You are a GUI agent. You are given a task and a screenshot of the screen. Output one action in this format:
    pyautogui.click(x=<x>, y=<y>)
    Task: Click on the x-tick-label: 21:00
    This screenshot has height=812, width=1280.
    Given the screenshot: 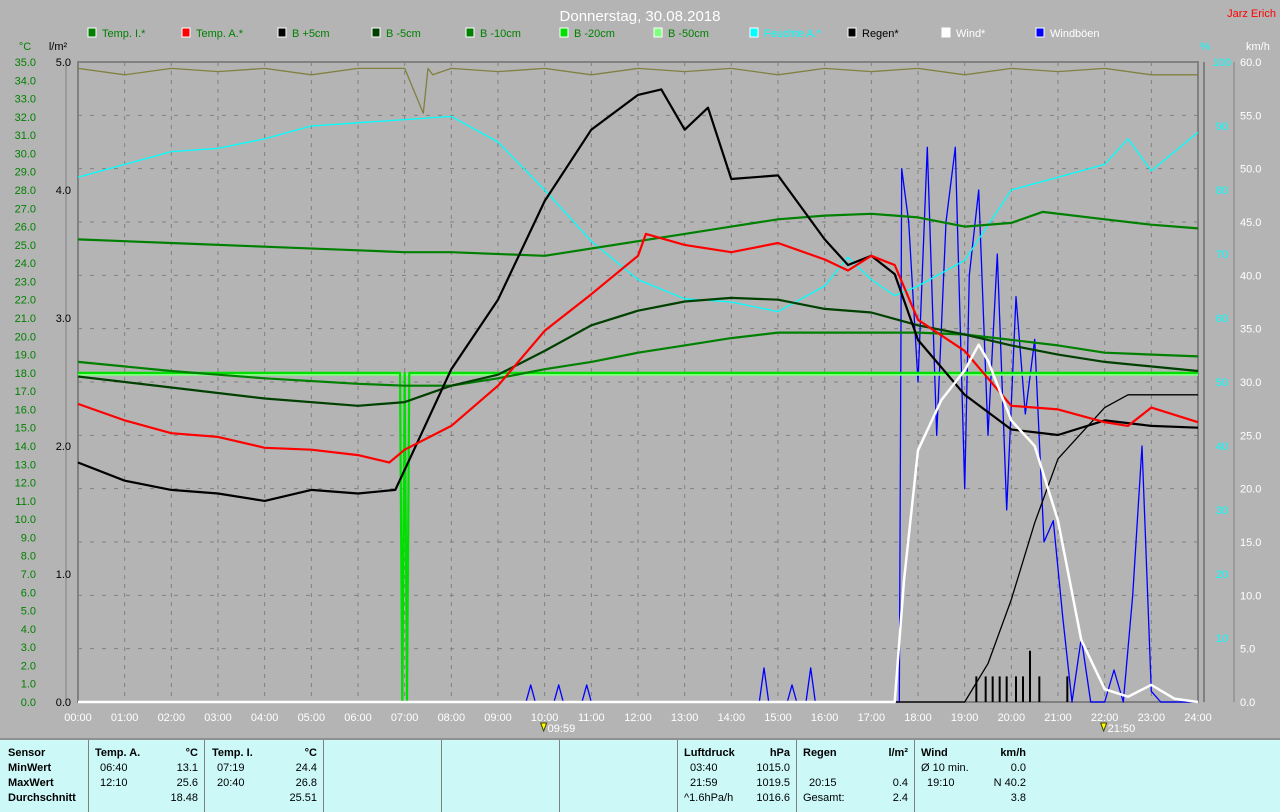 What is the action you would take?
    pyautogui.click(x=1058, y=718)
    